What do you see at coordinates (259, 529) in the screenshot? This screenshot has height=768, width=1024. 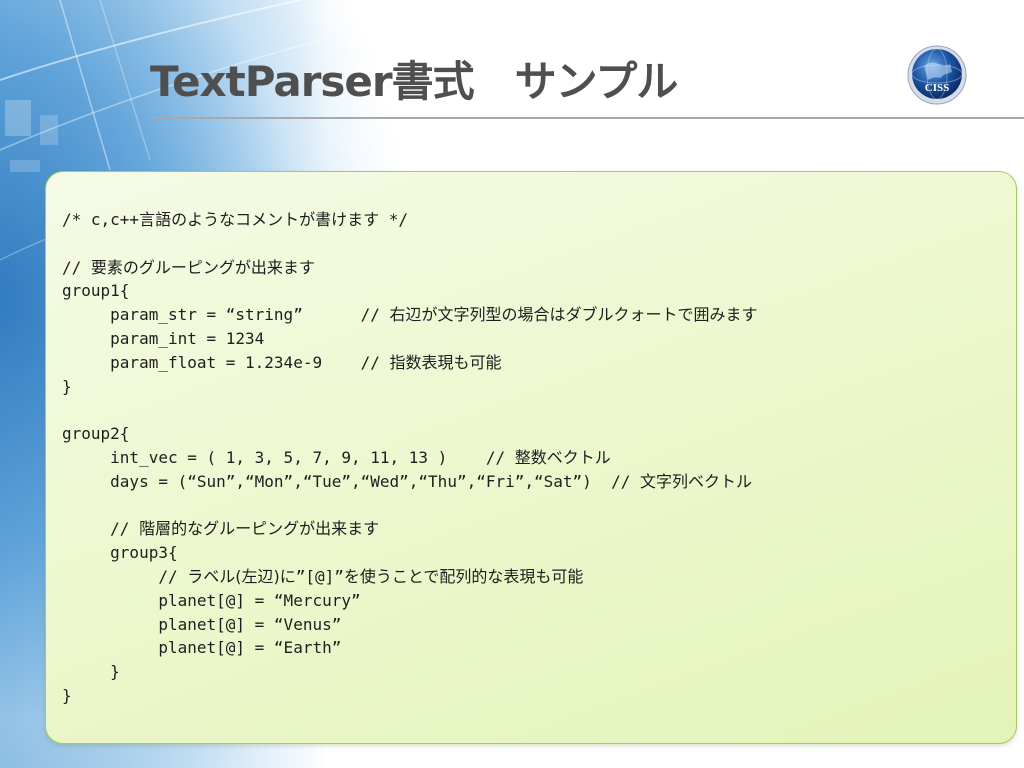 I see `code-comment-text: 階層的なグルーピングが出来ます` at bounding box center [259, 529].